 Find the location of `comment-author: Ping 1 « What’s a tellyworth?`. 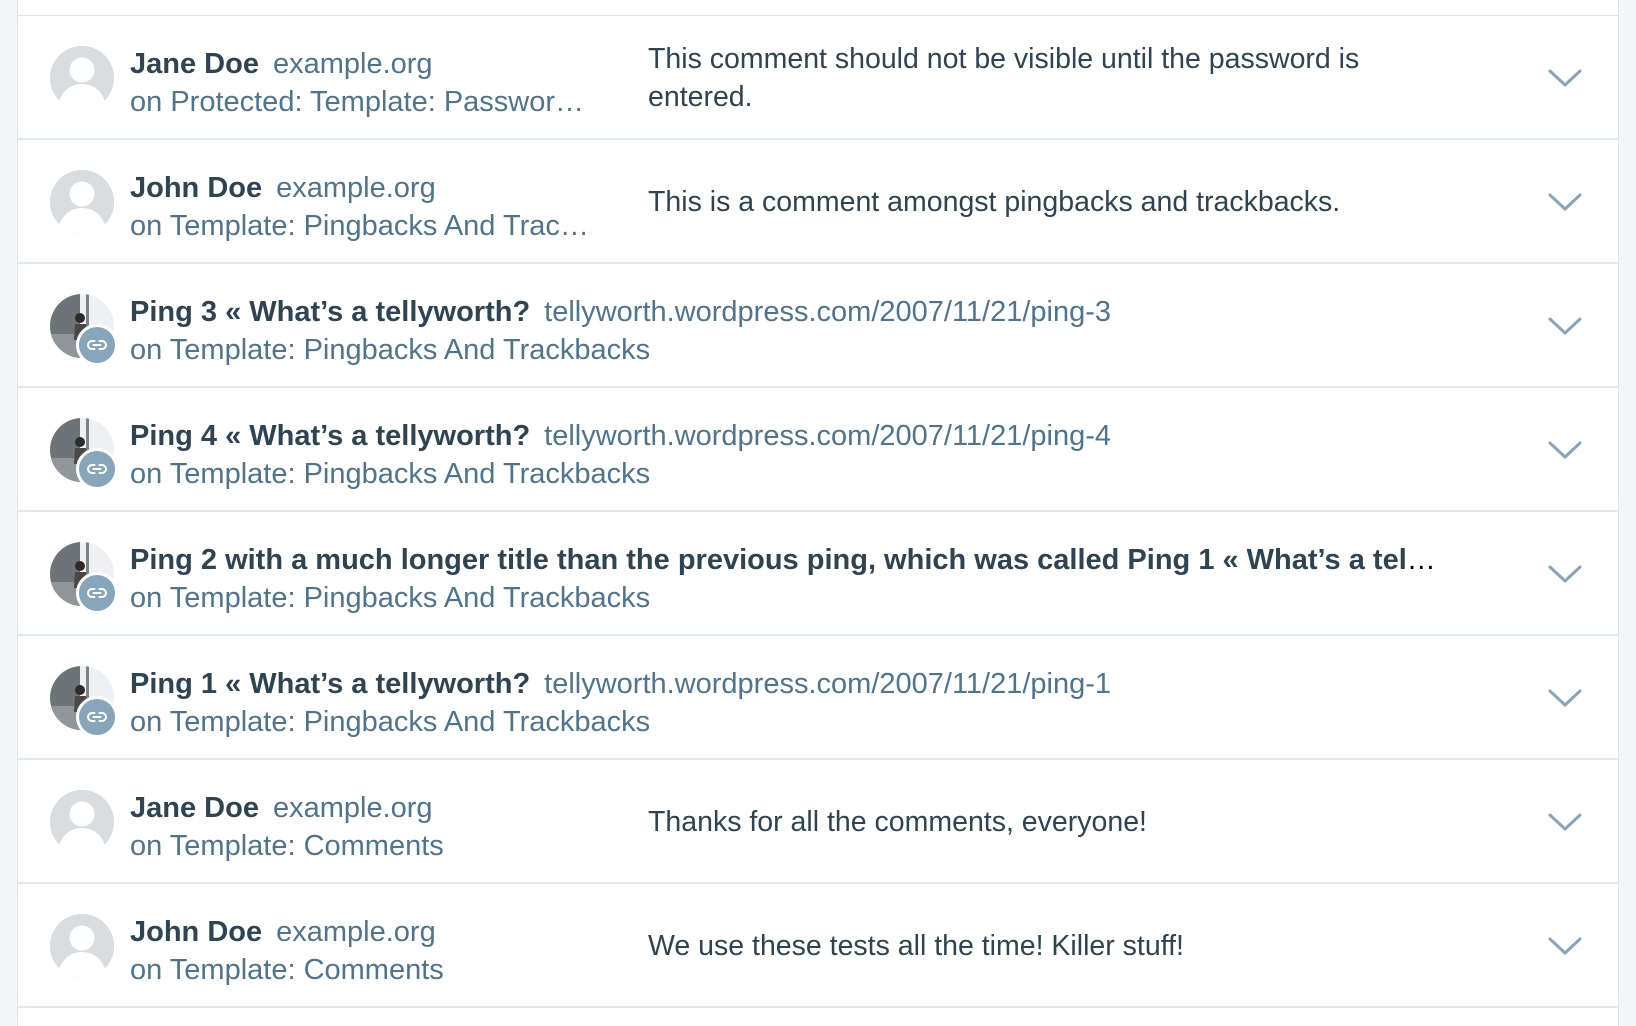

comment-author: Ping 1 « What’s a tellyworth? is located at coordinates (330, 684).